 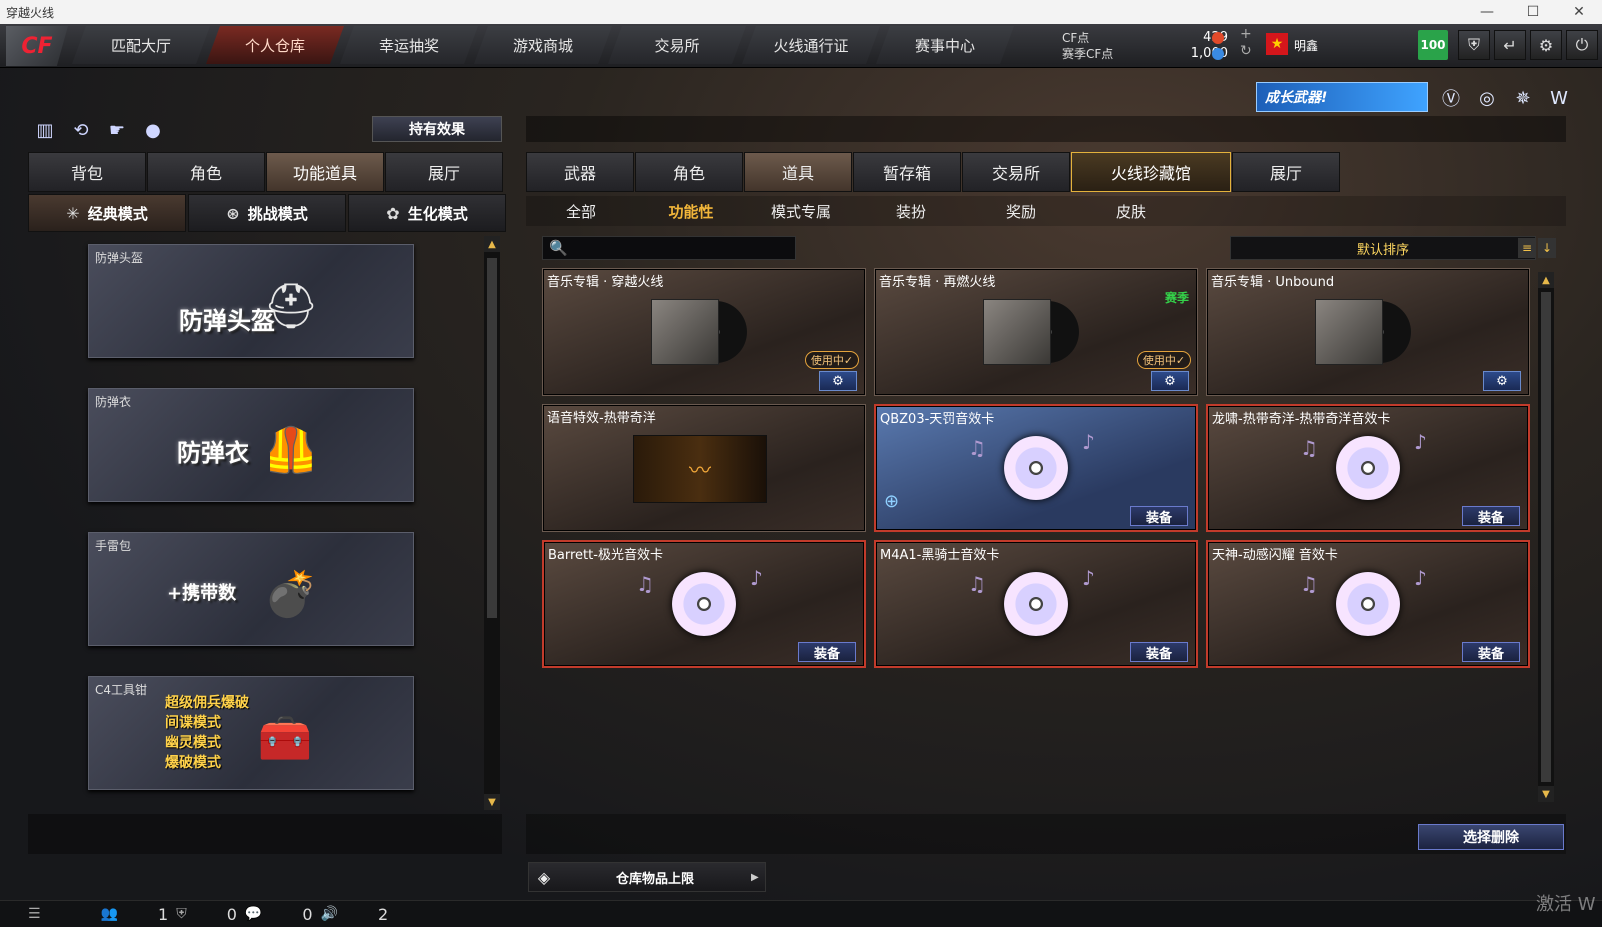 What do you see at coordinates (1579, 12) in the screenshot?
I see `close-icon: ✕` at bounding box center [1579, 12].